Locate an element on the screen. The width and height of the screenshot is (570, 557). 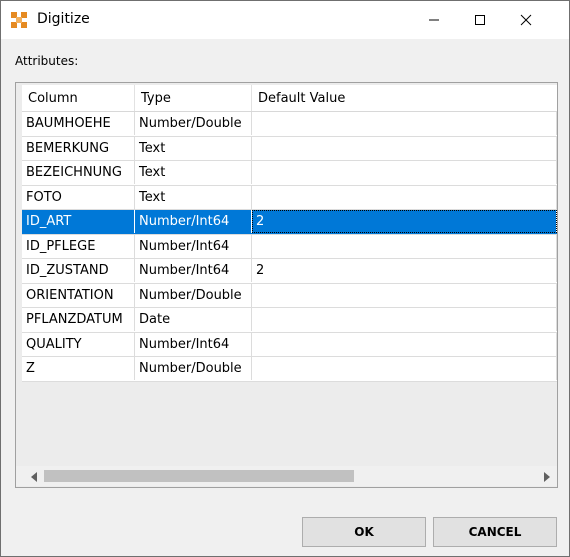
table-row: ID_PFLEGE Number/Int64 is located at coordinates (289, 246).